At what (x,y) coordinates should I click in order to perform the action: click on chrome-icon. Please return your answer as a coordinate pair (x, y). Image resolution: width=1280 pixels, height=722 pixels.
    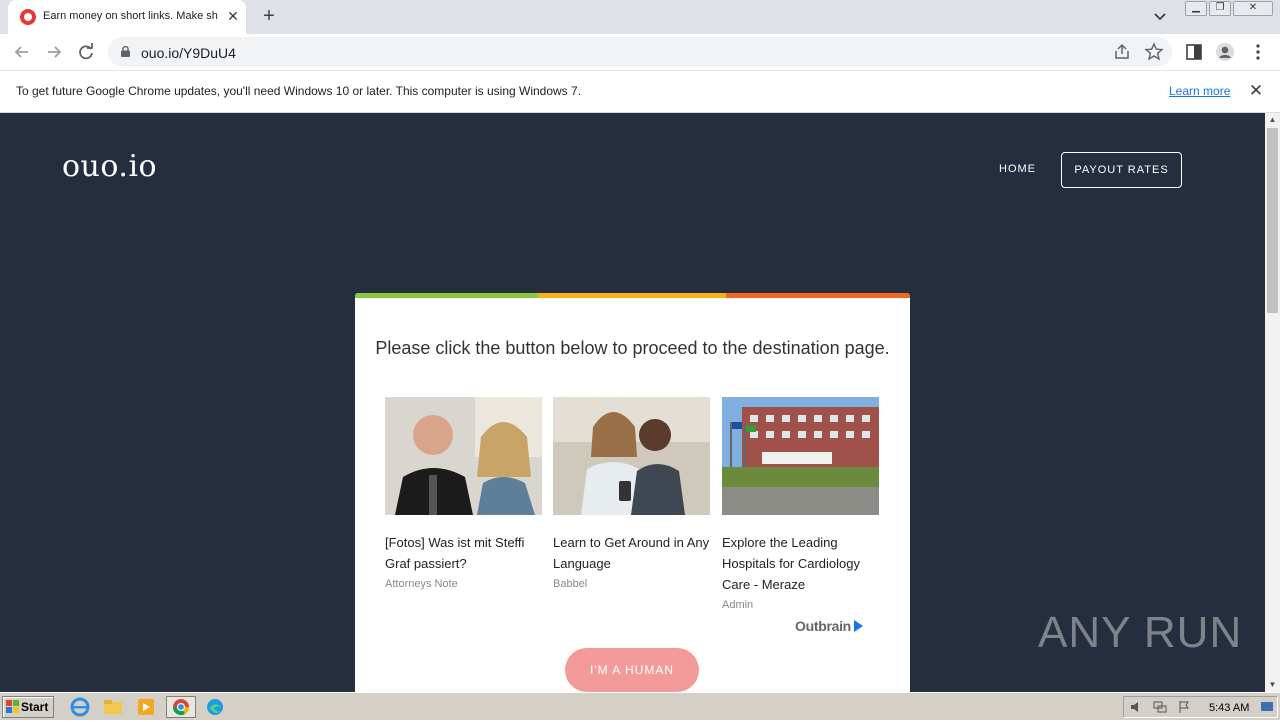
    Looking at the image, I should click on (181, 707).